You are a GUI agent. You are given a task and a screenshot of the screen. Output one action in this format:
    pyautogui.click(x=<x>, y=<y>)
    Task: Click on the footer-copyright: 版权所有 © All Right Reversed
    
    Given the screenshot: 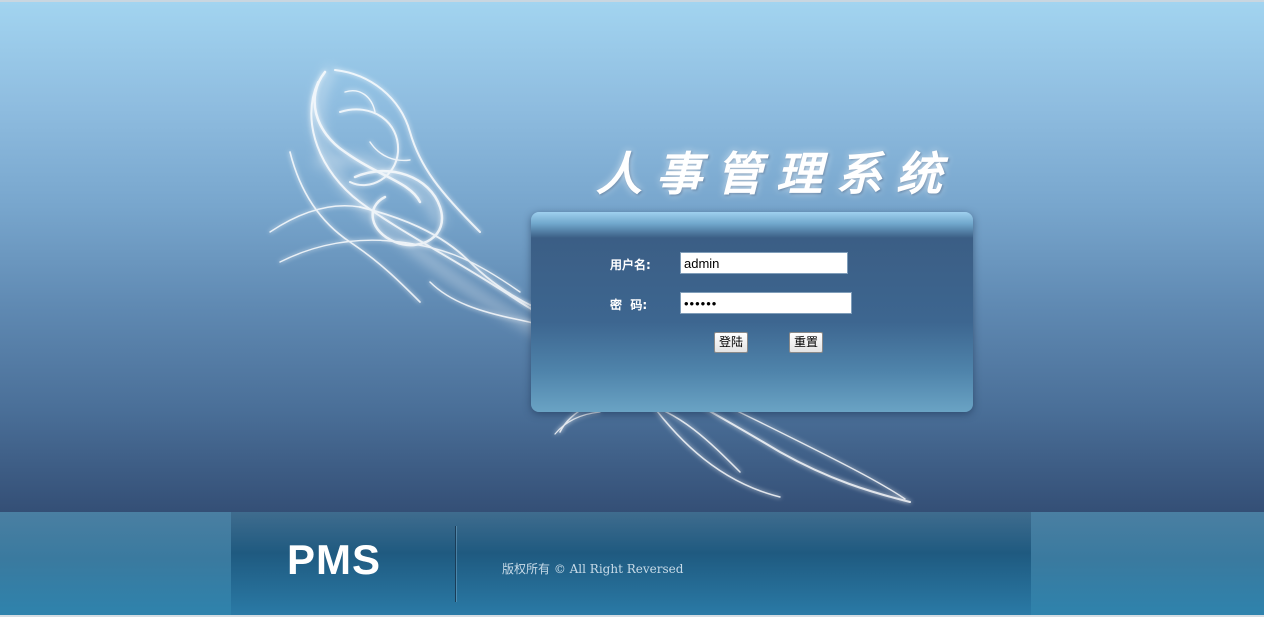 What is the action you would take?
    pyautogui.click(x=593, y=569)
    